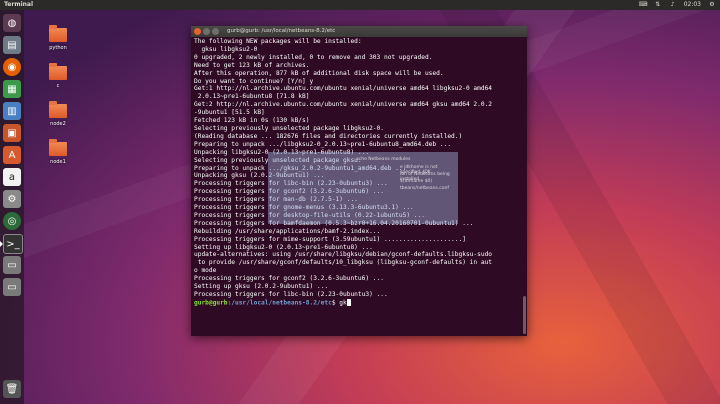  What do you see at coordinates (19, 4) in the screenshot?
I see `active-app-title: Terminal` at bounding box center [19, 4].